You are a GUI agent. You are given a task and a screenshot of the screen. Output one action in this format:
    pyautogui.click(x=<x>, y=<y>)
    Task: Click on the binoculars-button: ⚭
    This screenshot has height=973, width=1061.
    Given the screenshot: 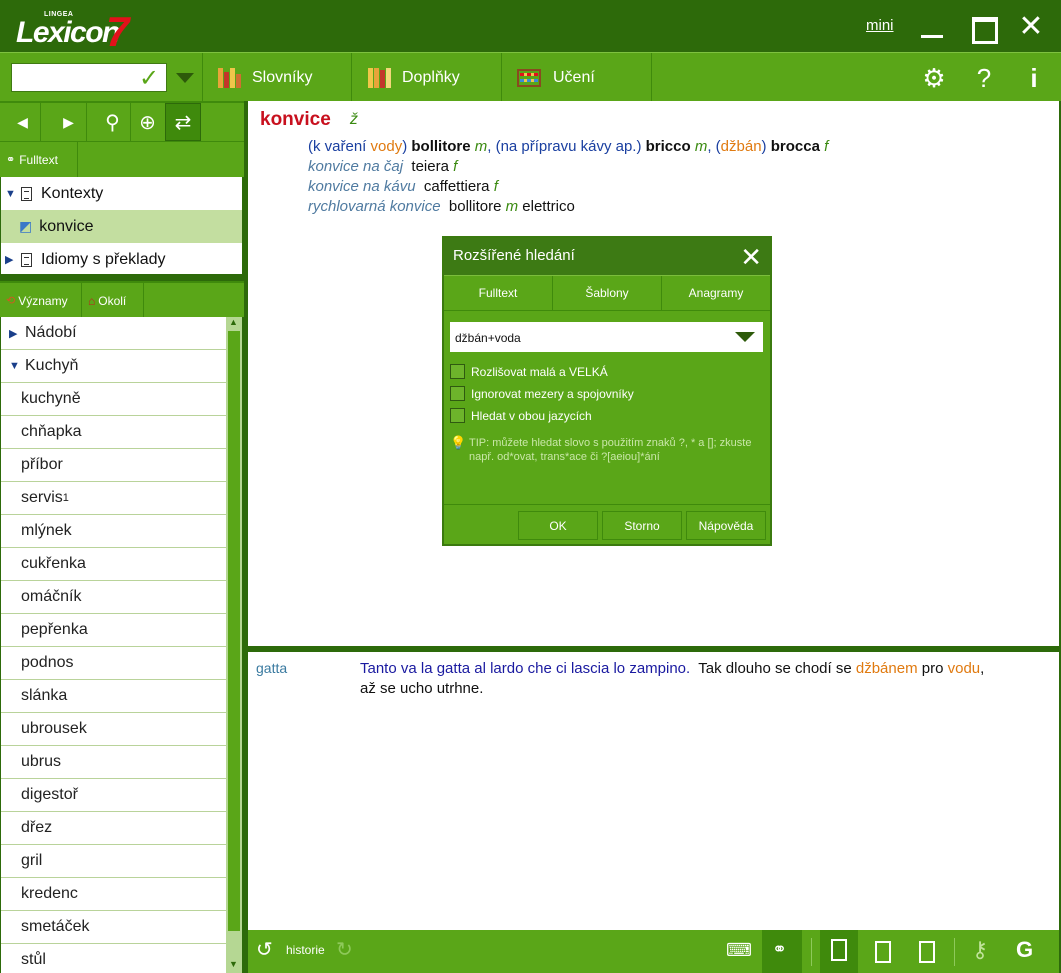 What is the action you would take?
    pyautogui.click(x=782, y=951)
    